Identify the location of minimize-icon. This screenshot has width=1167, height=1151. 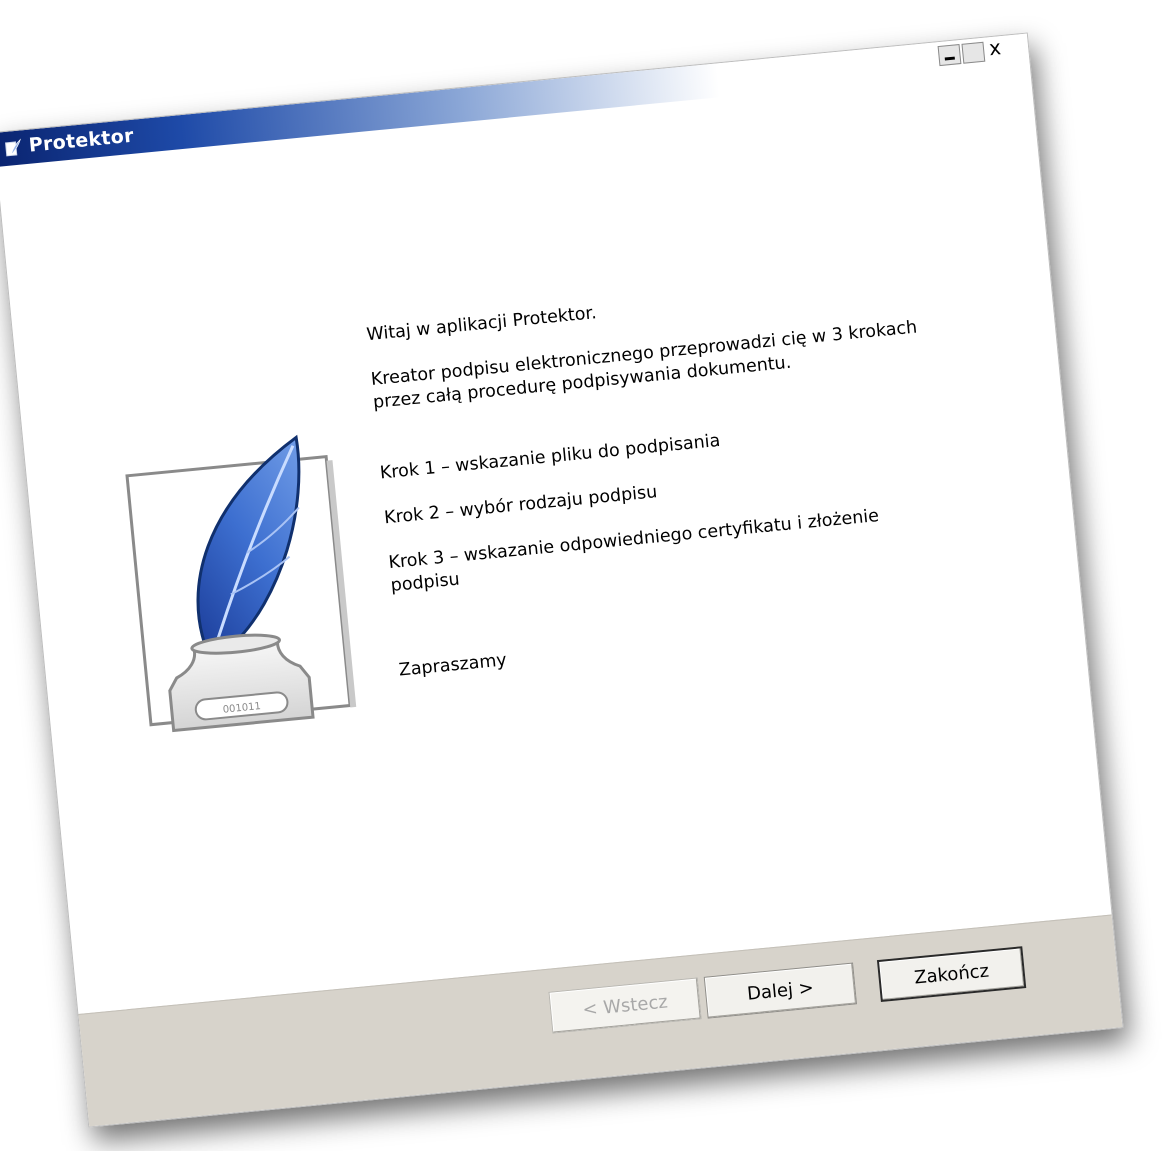
(949, 58).